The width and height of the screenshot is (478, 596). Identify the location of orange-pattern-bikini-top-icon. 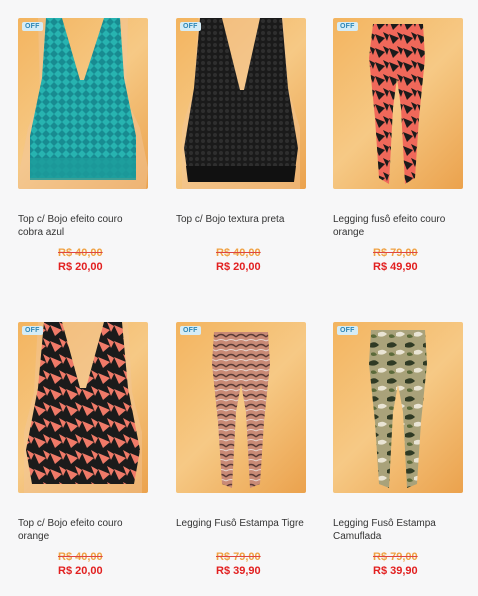
(83, 407).